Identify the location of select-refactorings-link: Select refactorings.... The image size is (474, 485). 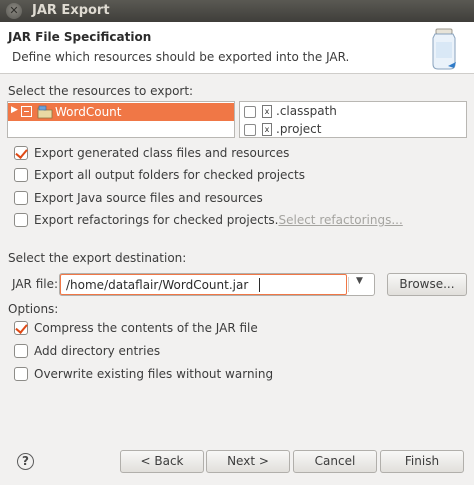
(340, 220).